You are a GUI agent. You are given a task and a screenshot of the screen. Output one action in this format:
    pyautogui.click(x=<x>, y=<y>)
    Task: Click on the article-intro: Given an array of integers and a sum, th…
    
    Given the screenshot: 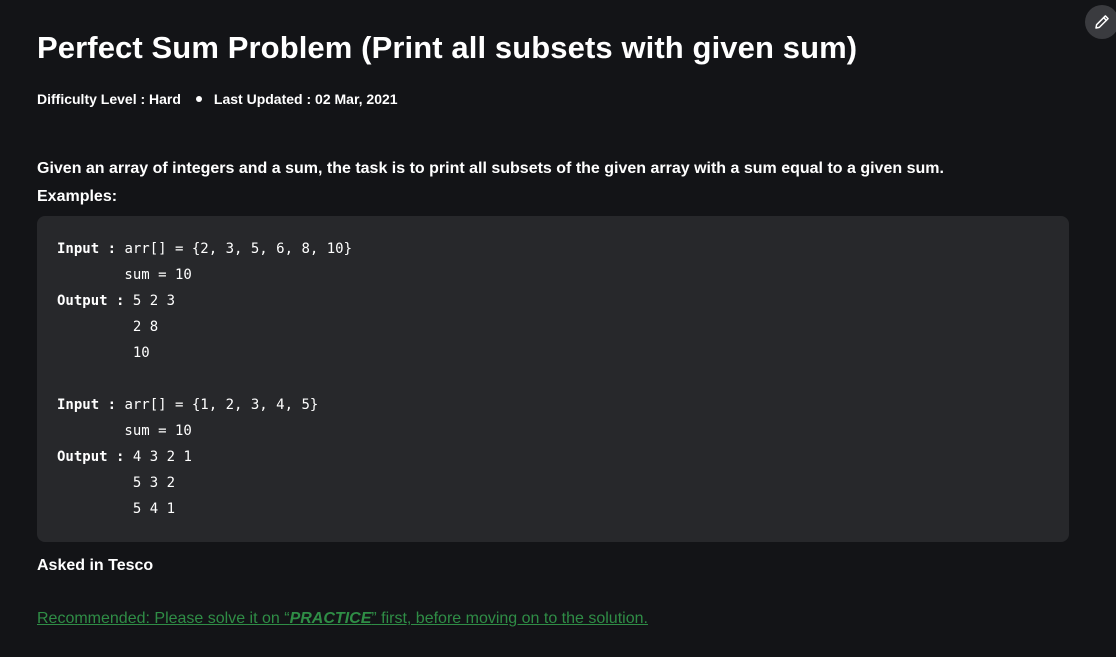 What is the action you would take?
    pyautogui.click(x=490, y=183)
    